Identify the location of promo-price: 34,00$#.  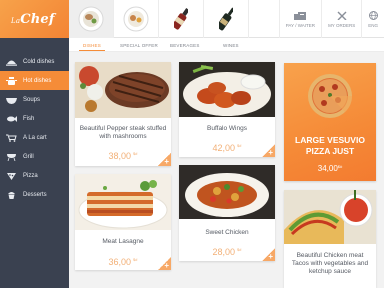
(330, 168).